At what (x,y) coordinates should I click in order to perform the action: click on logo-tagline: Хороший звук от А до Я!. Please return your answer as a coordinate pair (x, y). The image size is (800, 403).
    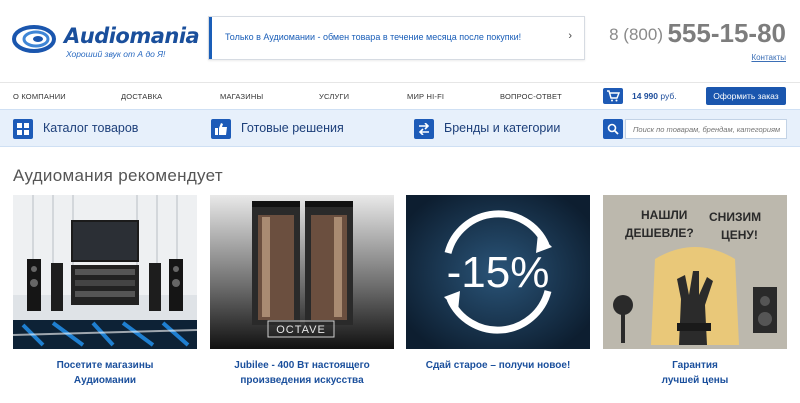
    Looking at the image, I should click on (116, 54).